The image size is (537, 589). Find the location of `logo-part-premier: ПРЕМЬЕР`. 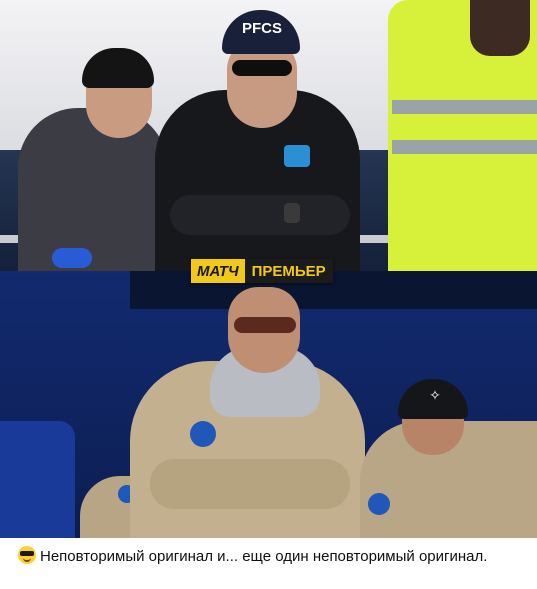

logo-part-premier: ПРЕМЬЕР is located at coordinates (288, 271).